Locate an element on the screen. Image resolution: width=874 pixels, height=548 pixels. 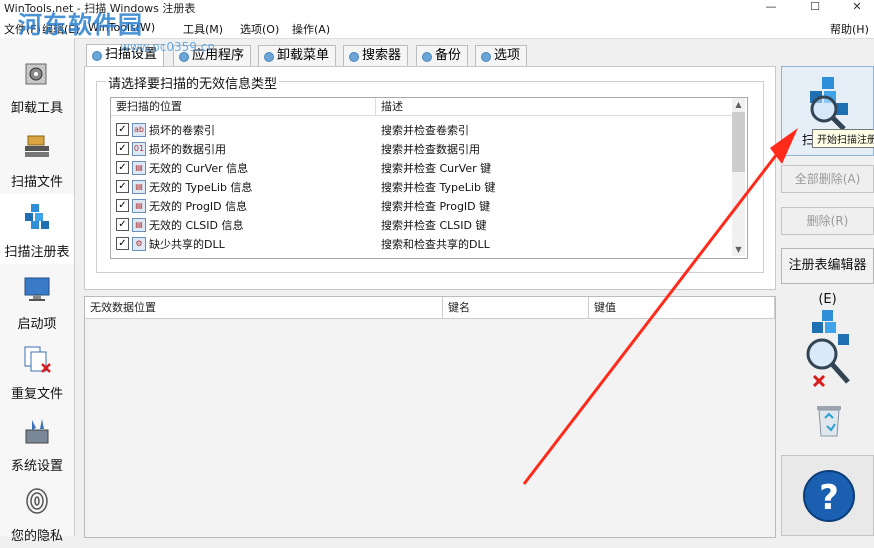
sidebar-label: 启动项 is located at coordinates (37, 324).